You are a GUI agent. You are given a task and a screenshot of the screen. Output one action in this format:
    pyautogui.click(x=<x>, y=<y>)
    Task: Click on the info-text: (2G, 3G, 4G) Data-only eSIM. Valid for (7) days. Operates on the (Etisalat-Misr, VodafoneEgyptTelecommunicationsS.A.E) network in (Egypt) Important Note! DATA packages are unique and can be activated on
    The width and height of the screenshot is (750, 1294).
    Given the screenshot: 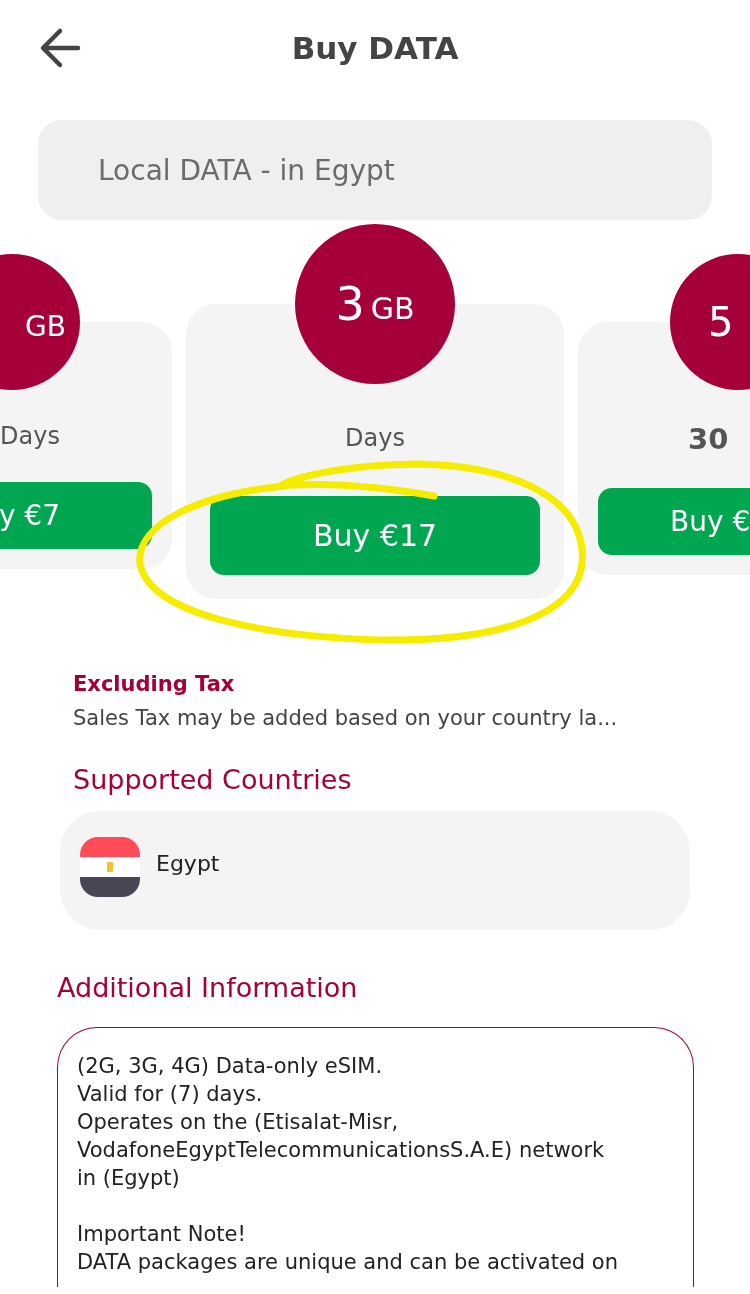 What is the action you would take?
    pyautogui.click(x=348, y=1164)
    